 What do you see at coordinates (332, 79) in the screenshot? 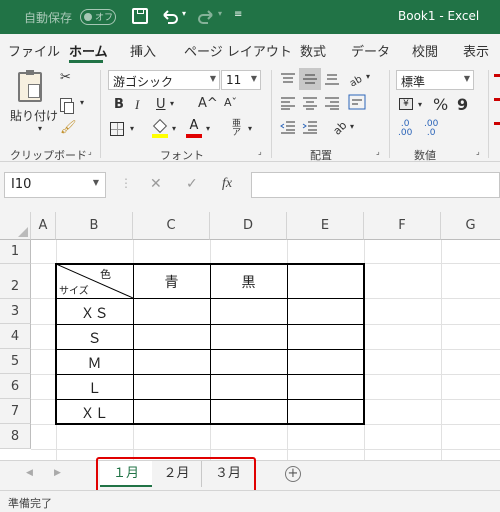
I see `align-bottom-icon` at bounding box center [332, 79].